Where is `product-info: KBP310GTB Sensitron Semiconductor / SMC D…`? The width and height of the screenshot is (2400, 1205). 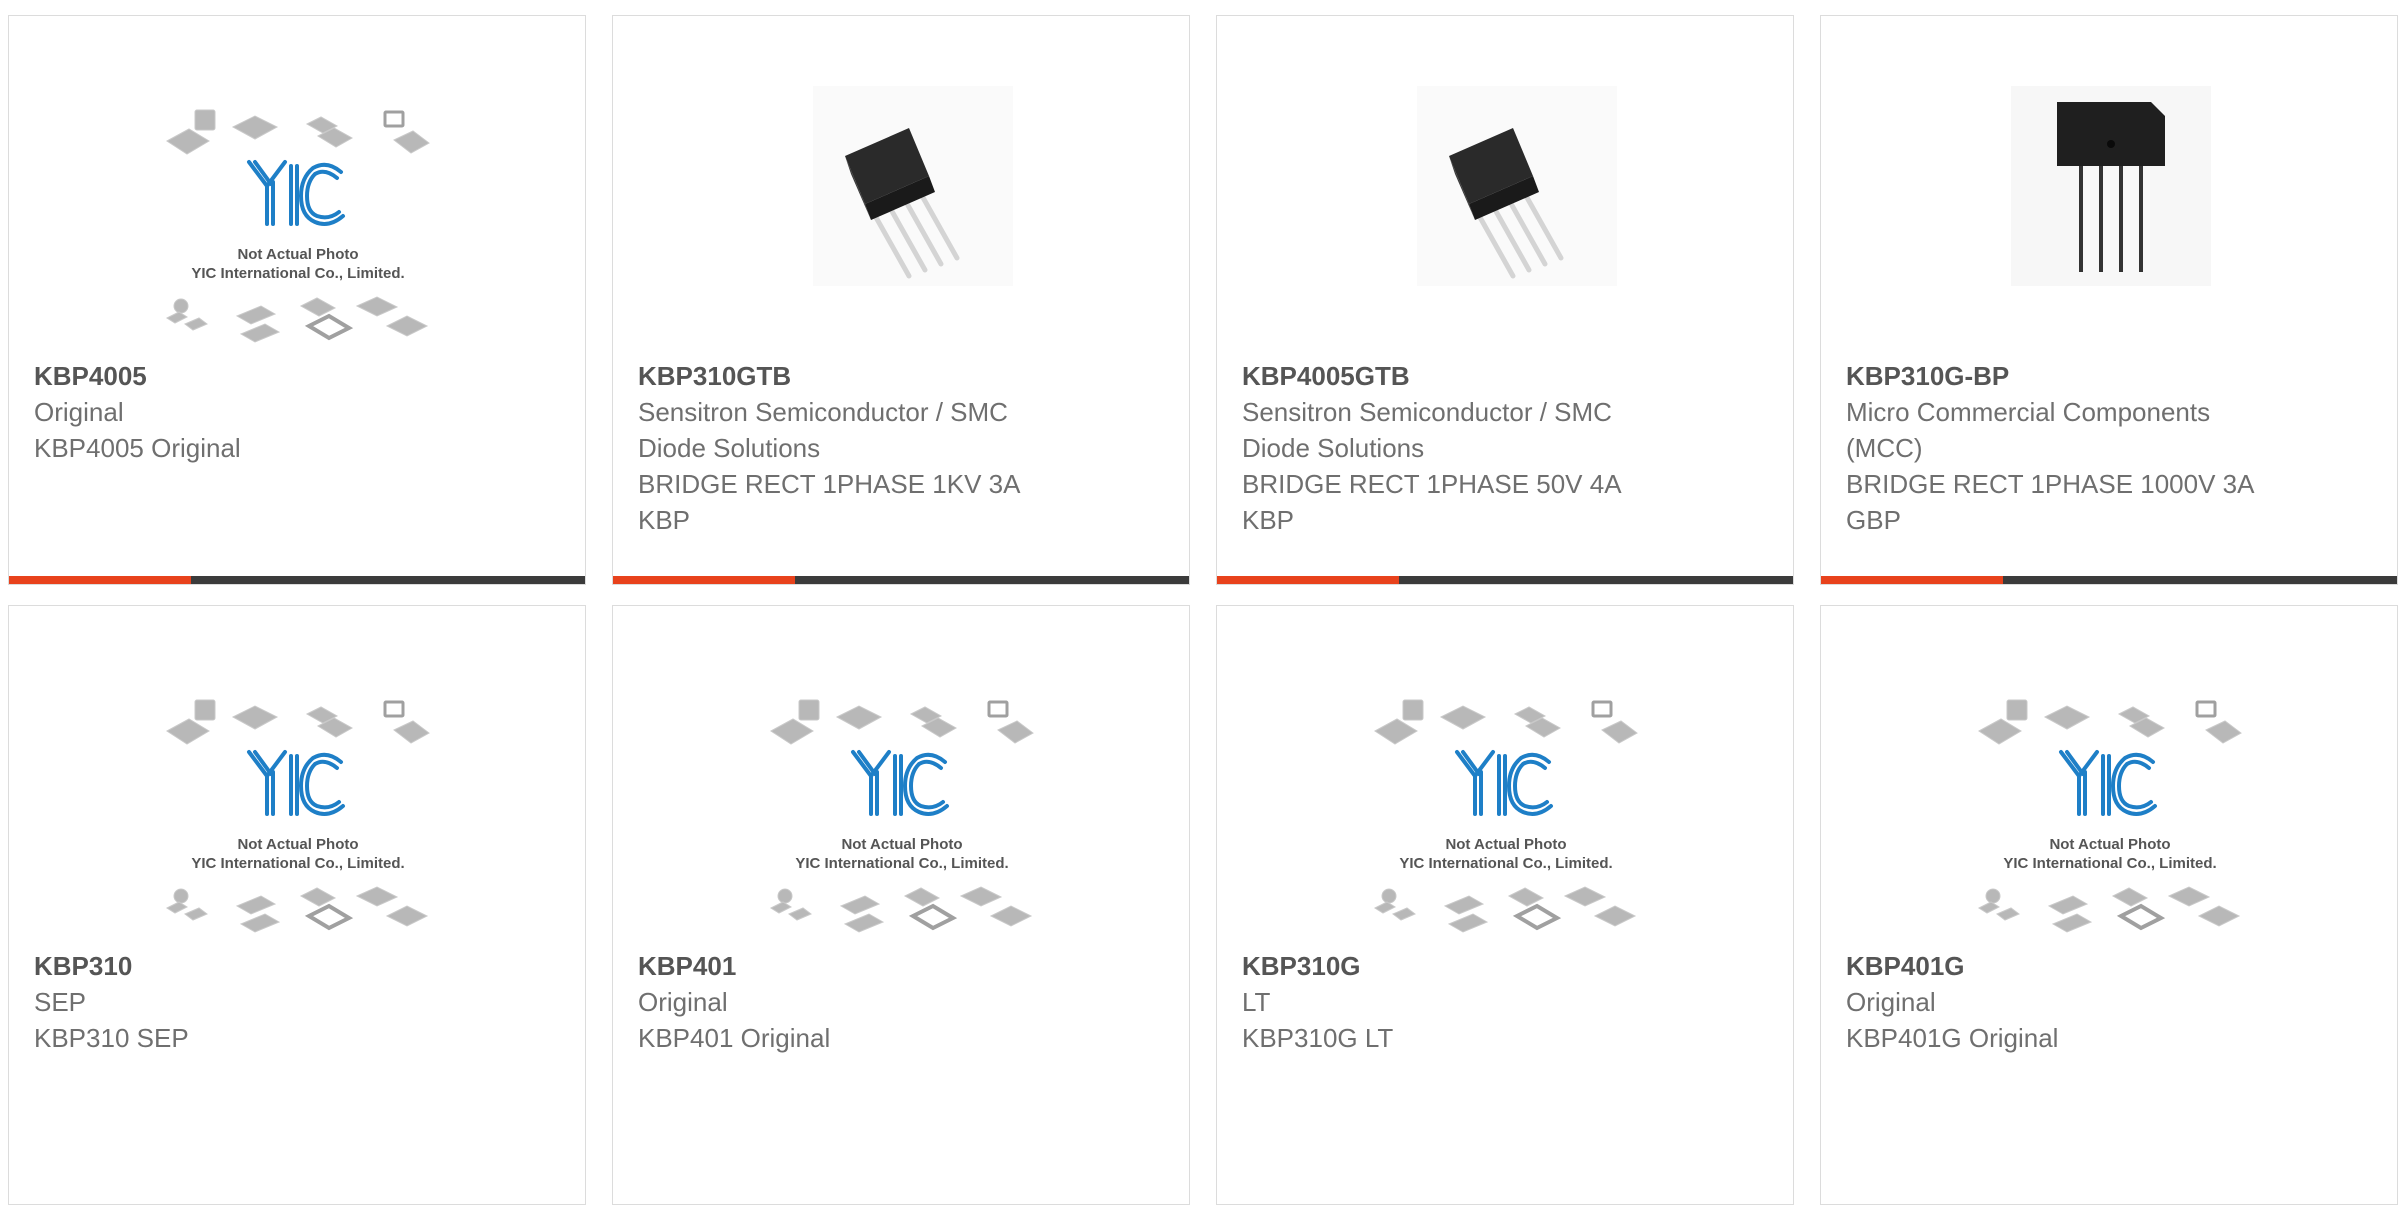 product-info: KBP310GTB Sensitron Semiconductor / SMC D… is located at coordinates (903, 448).